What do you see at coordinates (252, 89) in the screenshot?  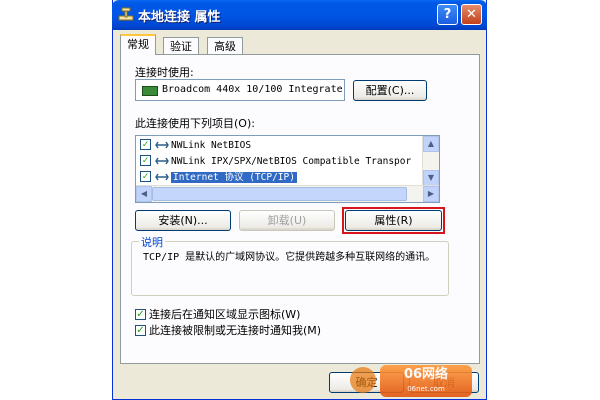 I see `device-name: Broadcom 440x 10/100 Integrate` at bounding box center [252, 89].